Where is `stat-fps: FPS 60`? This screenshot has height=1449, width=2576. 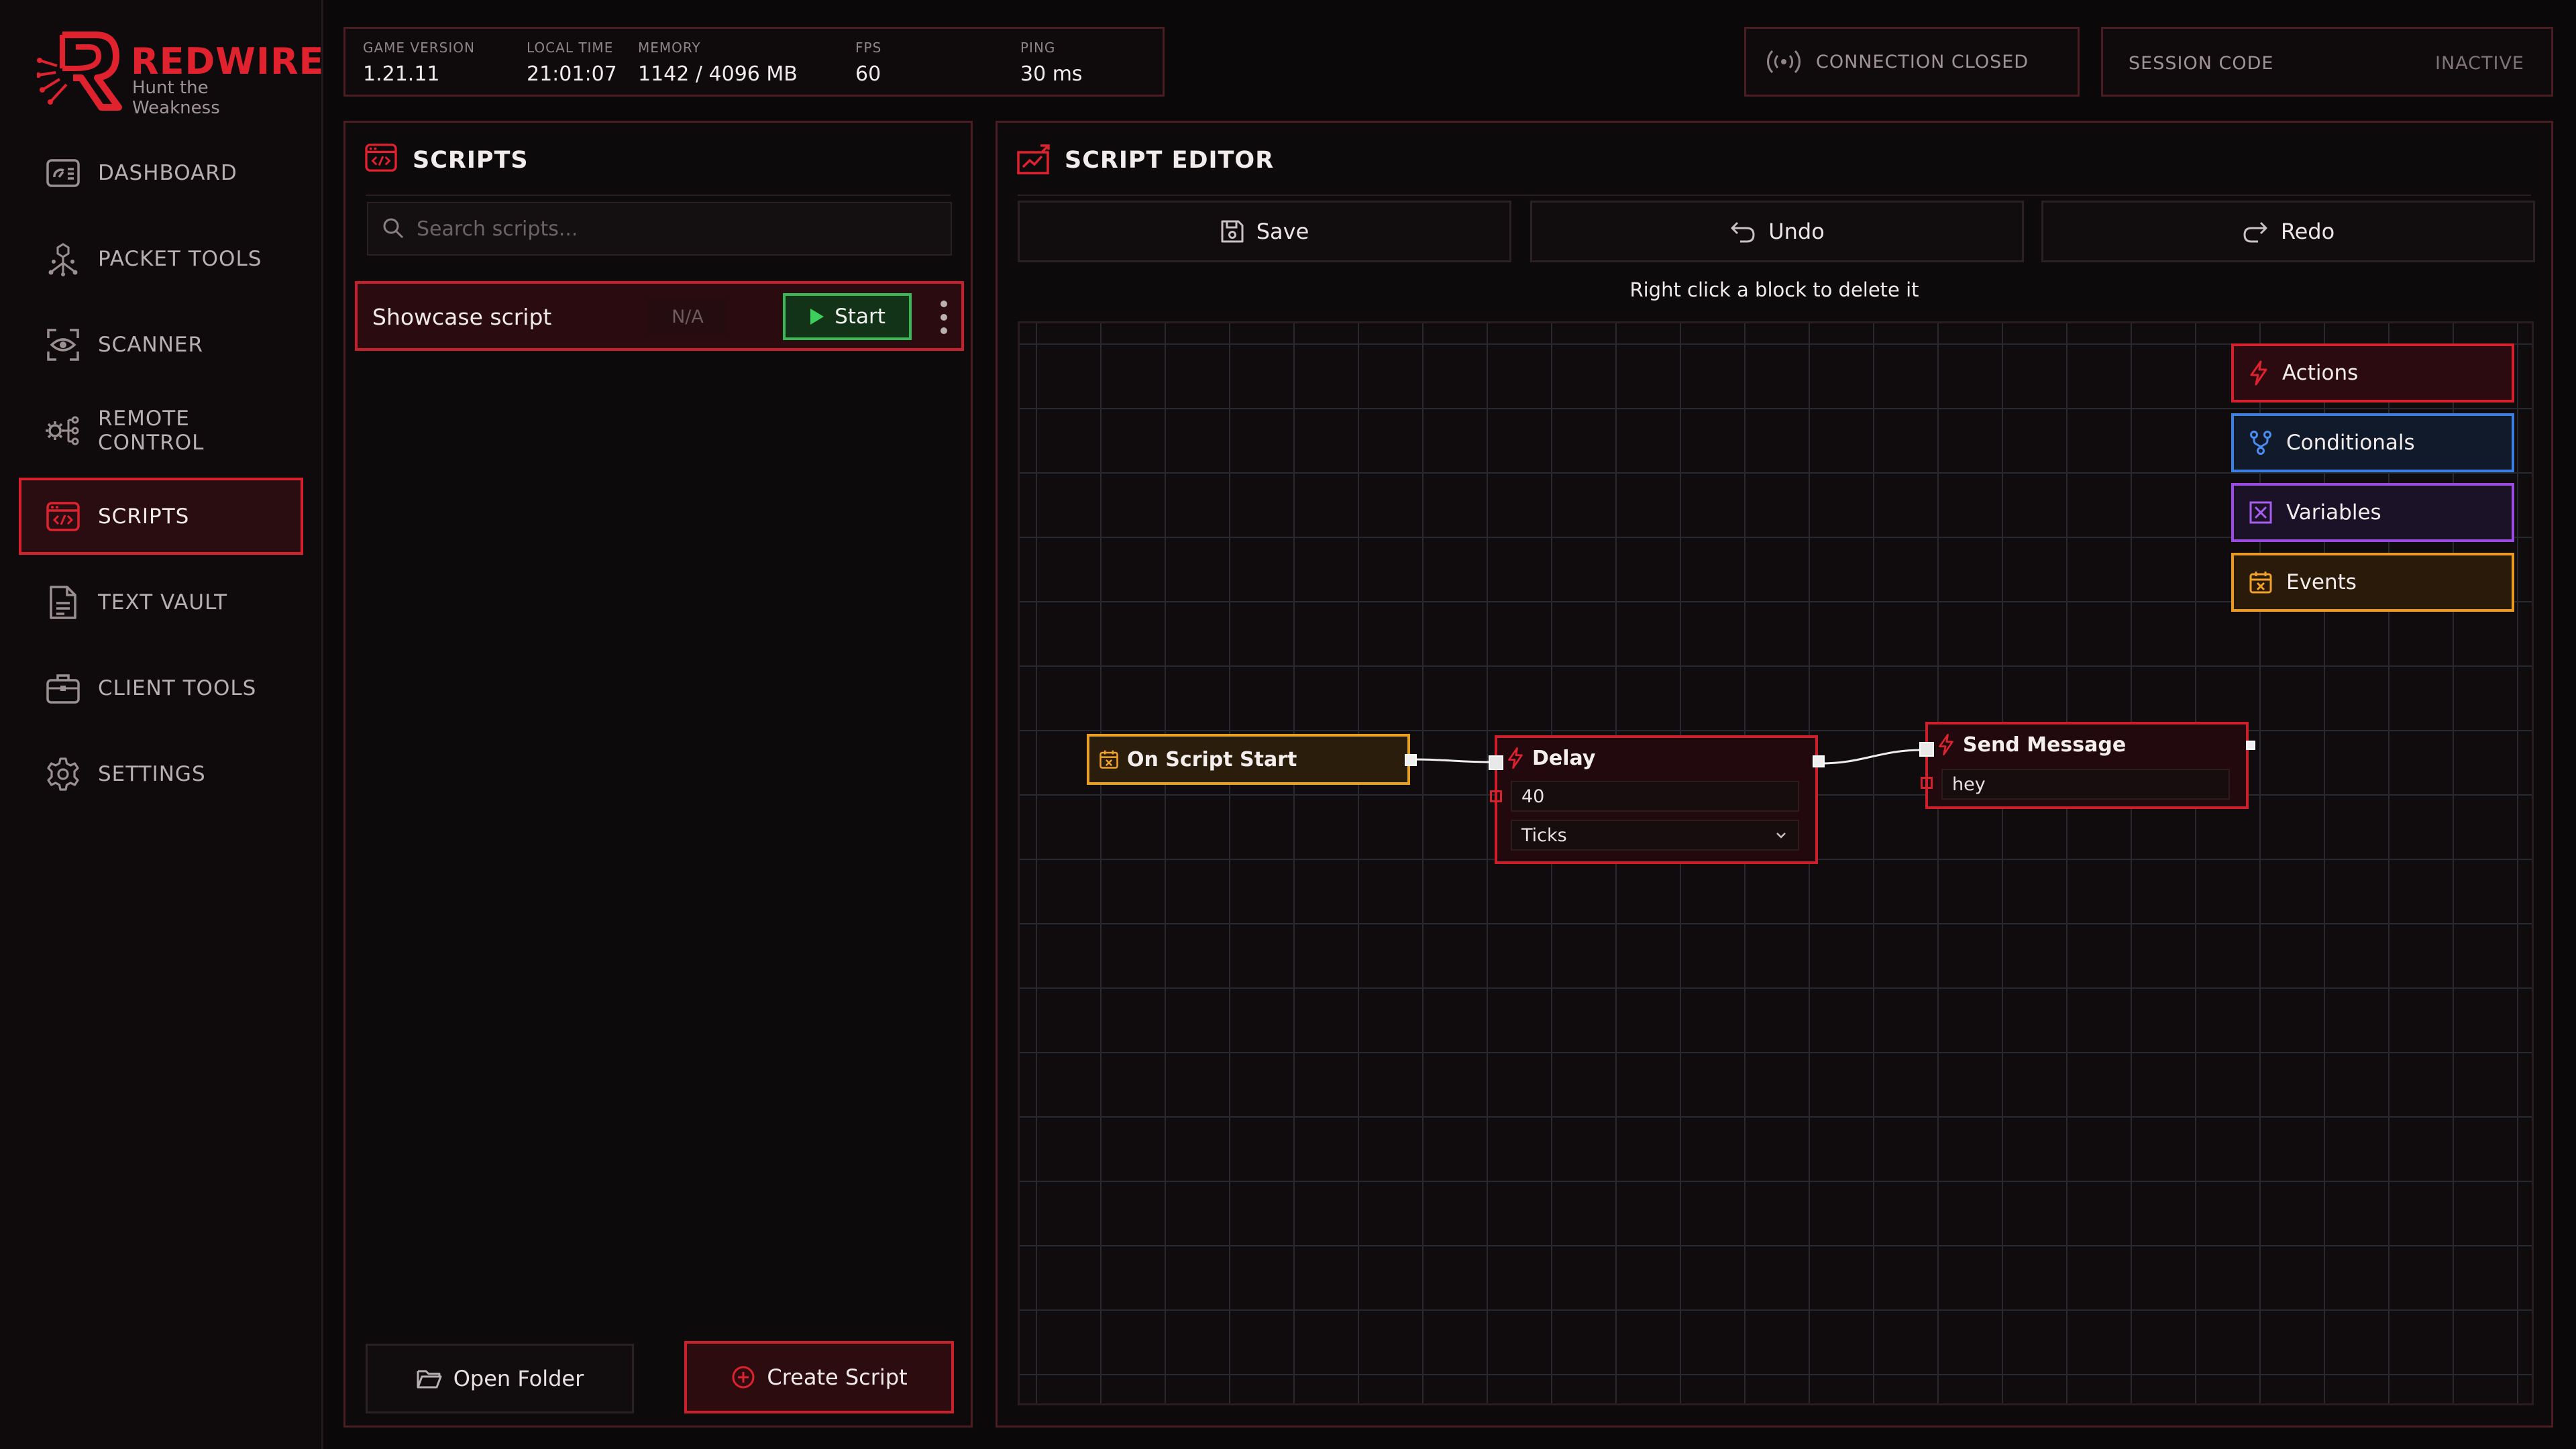
stat-fps: FPS 60 is located at coordinates (868, 63).